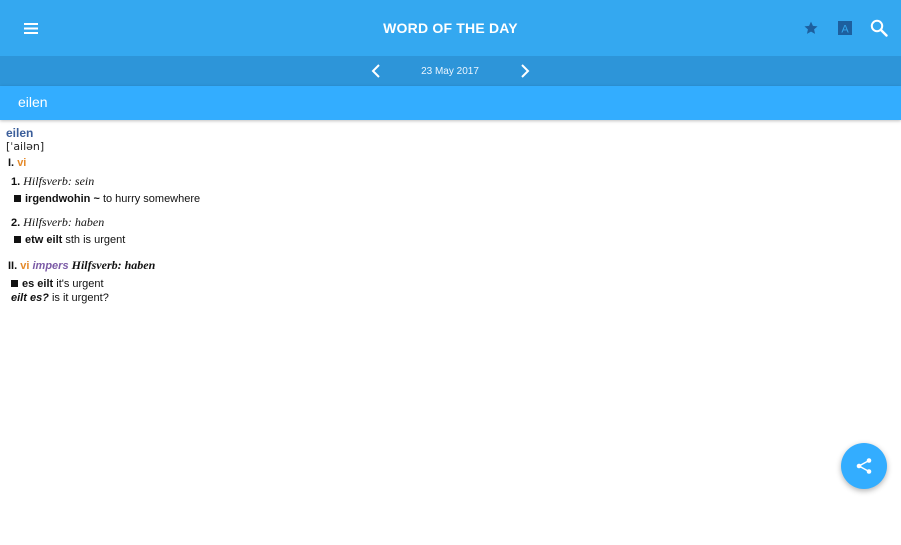  Describe the element at coordinates (62, 199) in the screenshot. I see `example-phrase: irgendwohin ~` at that location.